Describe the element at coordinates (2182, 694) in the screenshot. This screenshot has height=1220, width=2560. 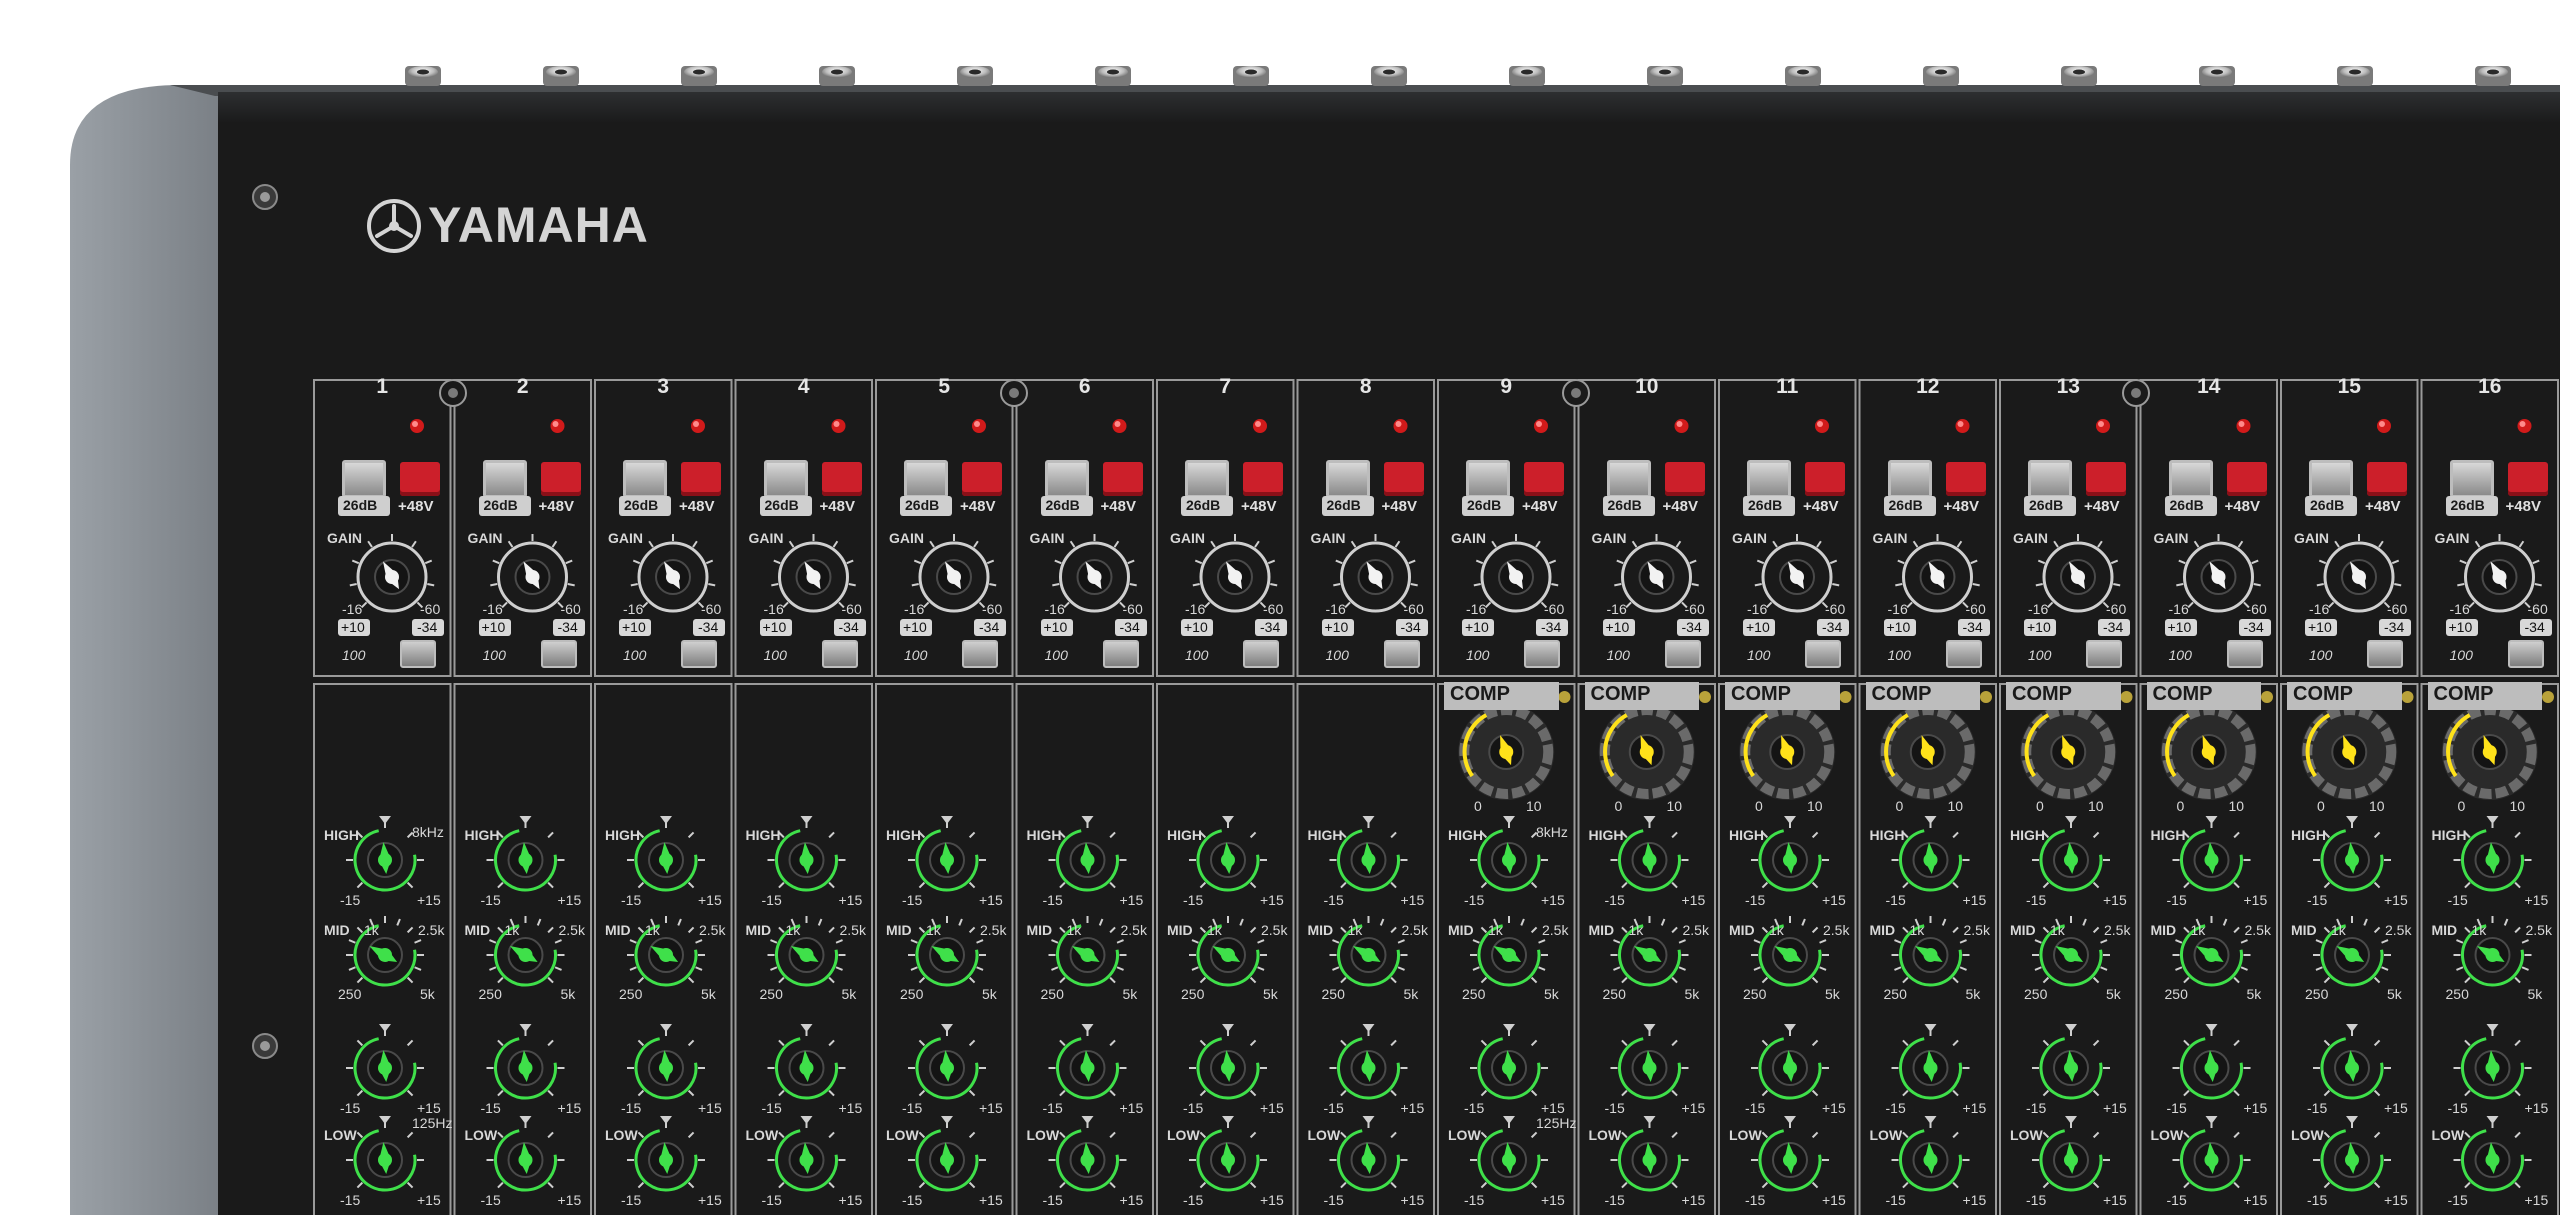
I see `comp-label: COMP` at that location.